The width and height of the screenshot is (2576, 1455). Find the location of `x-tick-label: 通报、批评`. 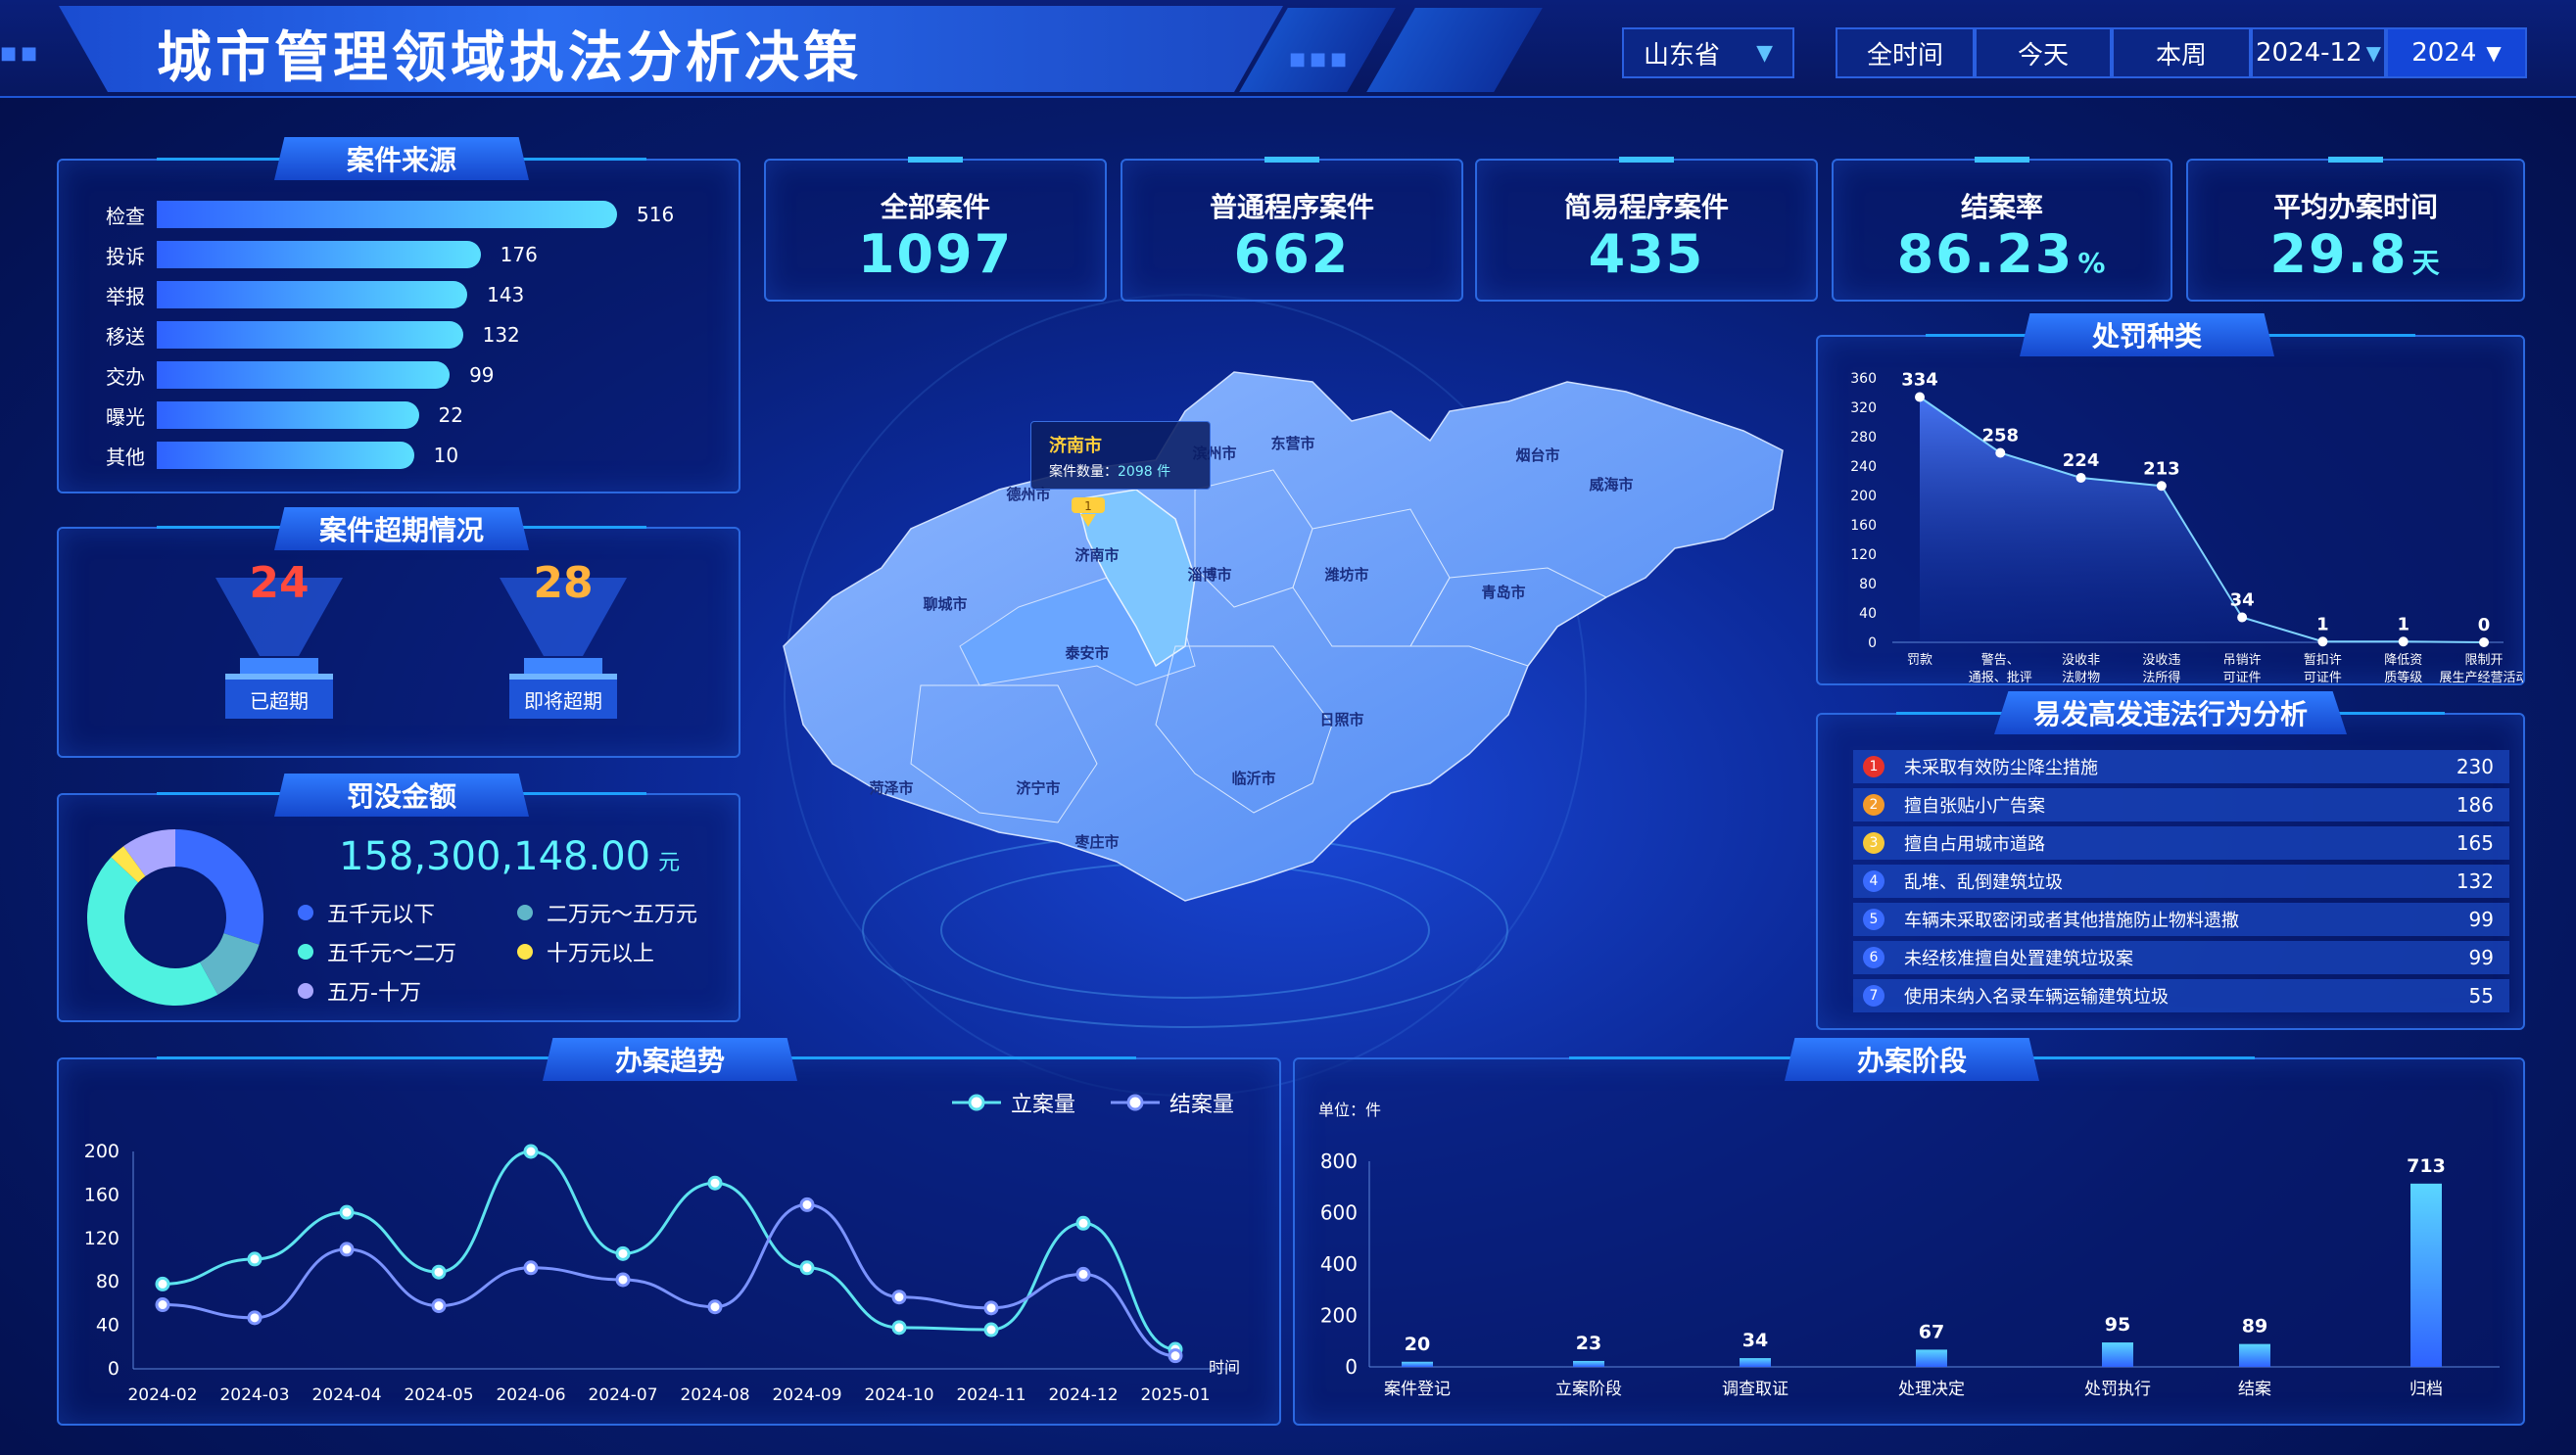

x-tick-label: 通报、批评 is located at coordinates (2000, 678).